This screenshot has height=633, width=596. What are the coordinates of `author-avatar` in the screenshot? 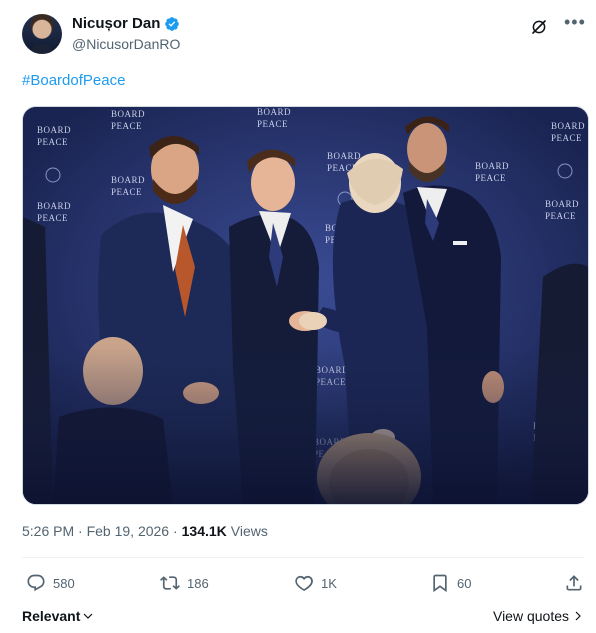 It's located at (42, 34).